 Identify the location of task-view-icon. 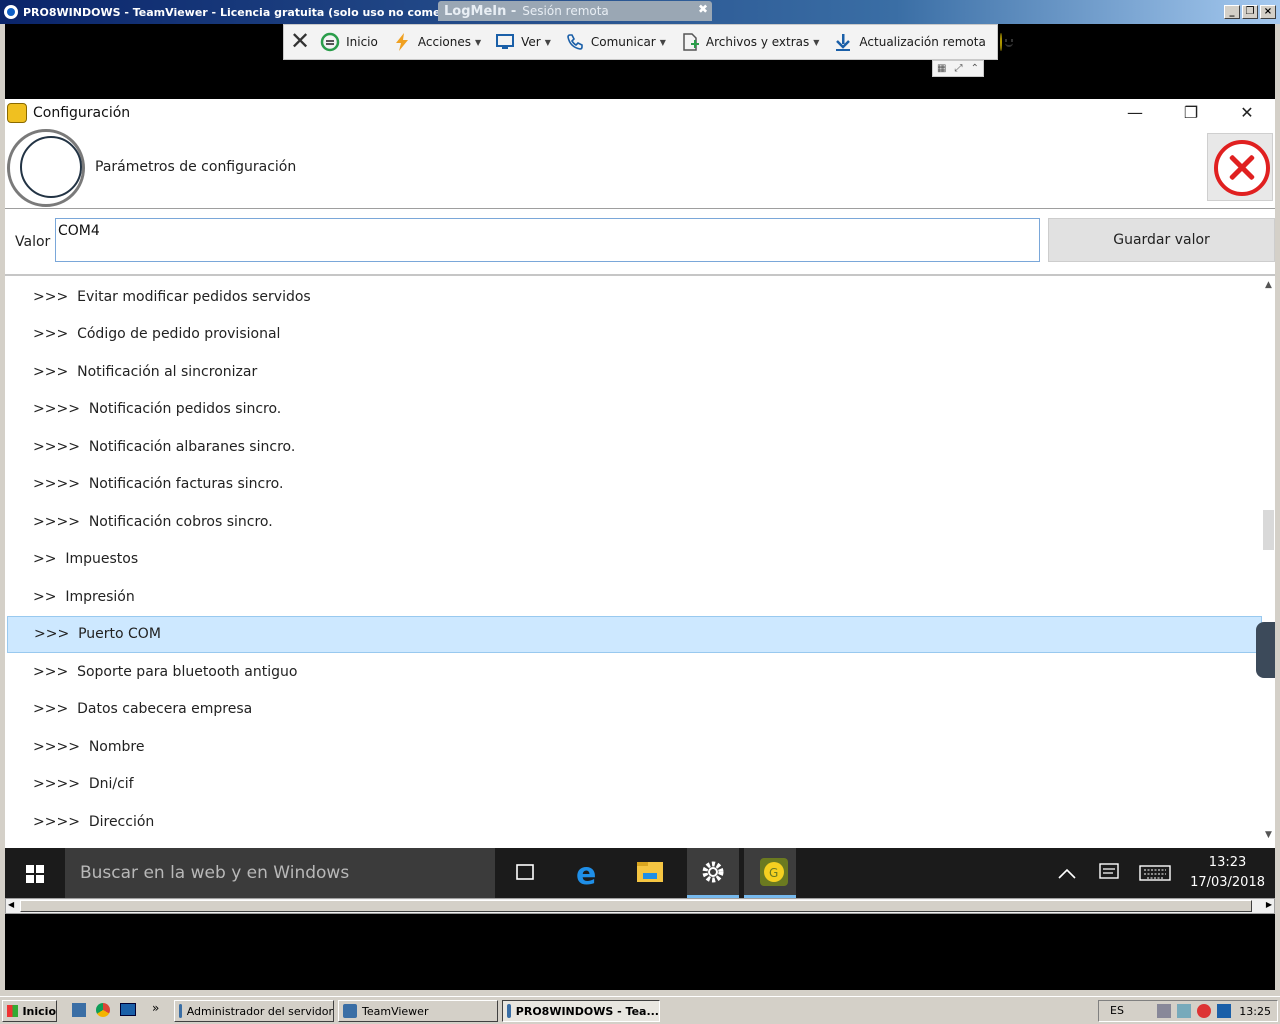
(525, 873).